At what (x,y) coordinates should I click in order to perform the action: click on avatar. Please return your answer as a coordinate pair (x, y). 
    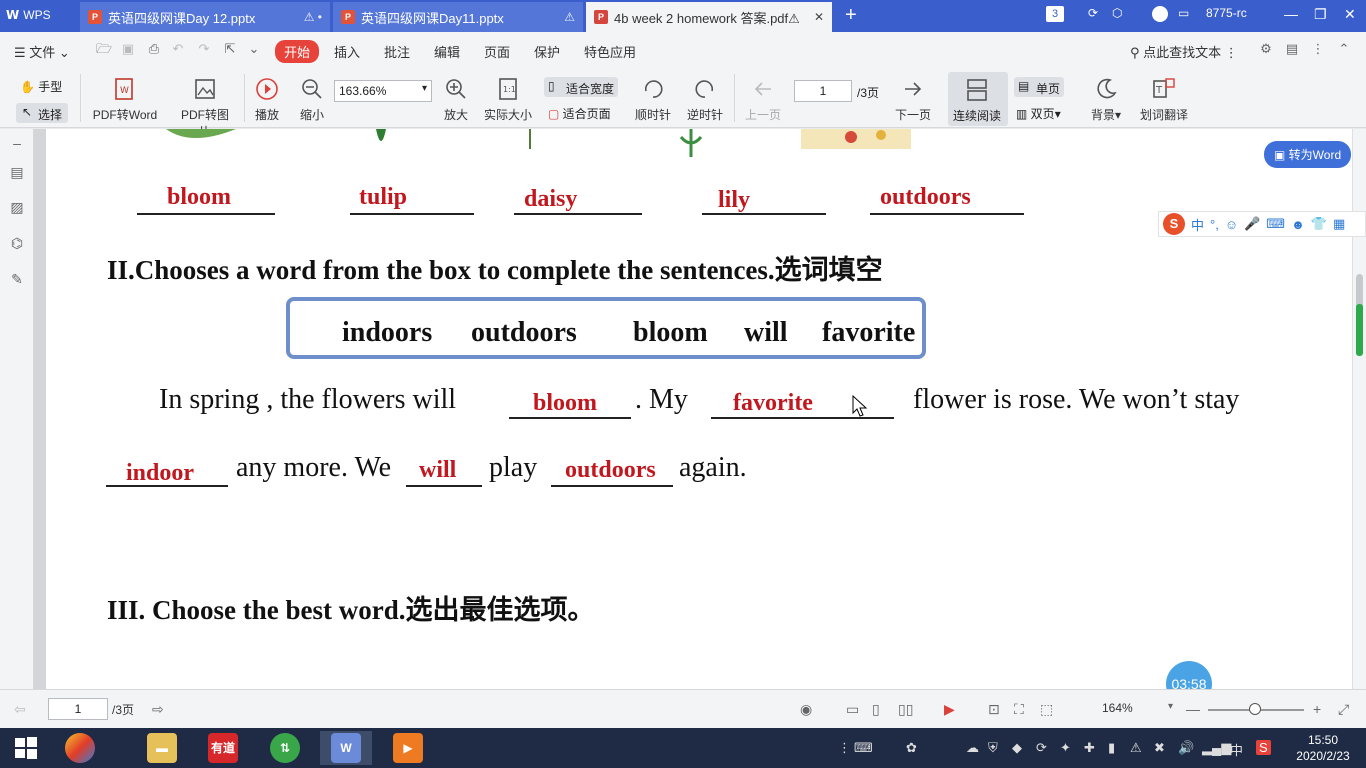
    Looking at the image, I should click on (1160, 14).